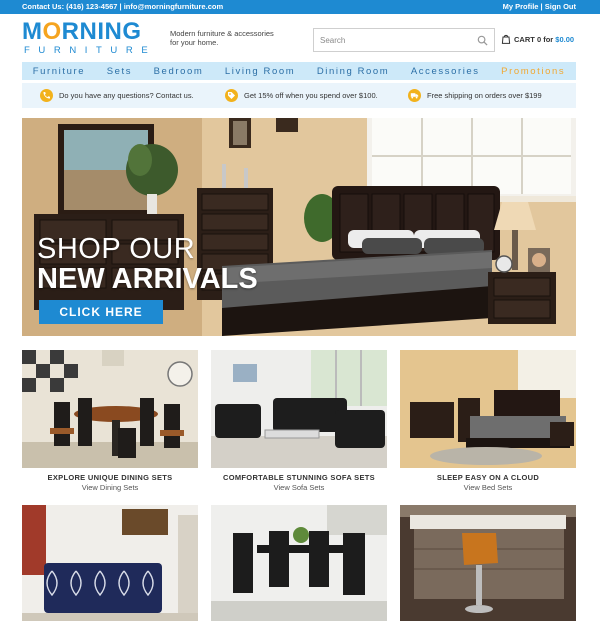 Image resolution: width=600 pixels, height=621 pixels. I want to click on info-discount-text: Get 15% off when you spend over $100., so click(311, 95).